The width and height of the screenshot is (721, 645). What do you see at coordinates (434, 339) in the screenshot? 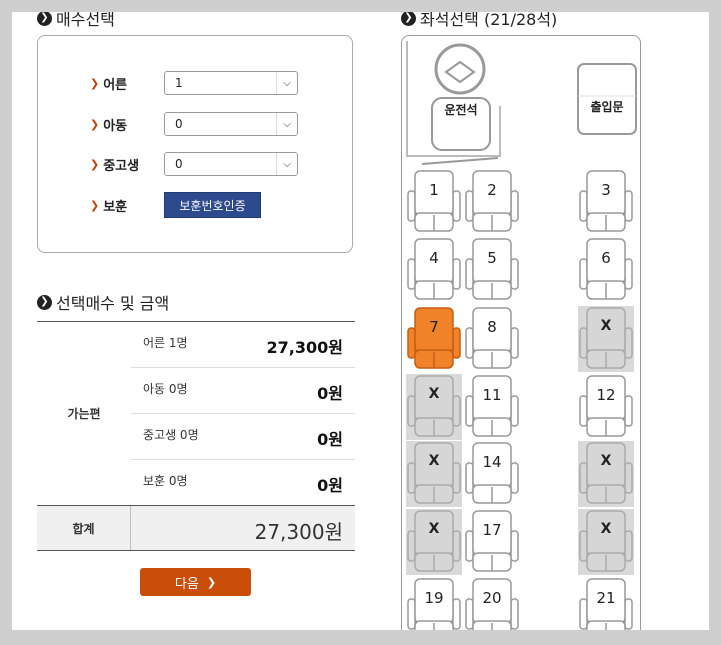
I see `seat: 7` at bounding box center [434, 339].